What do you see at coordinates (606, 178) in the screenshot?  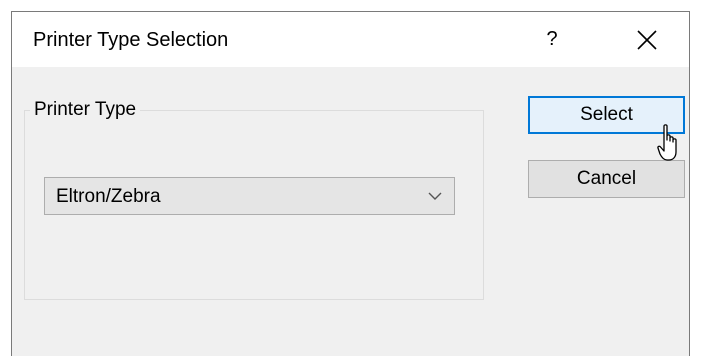 I see `cancel-button-label: Cancel` at bounding box center [606, 178].